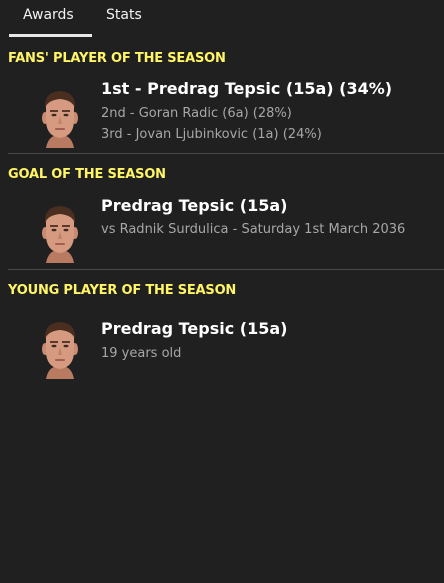 The image size is (444, 583). I want to click on award-winner: 1st - Predrag Tepsic (15a) (34%), so click(246, 88).